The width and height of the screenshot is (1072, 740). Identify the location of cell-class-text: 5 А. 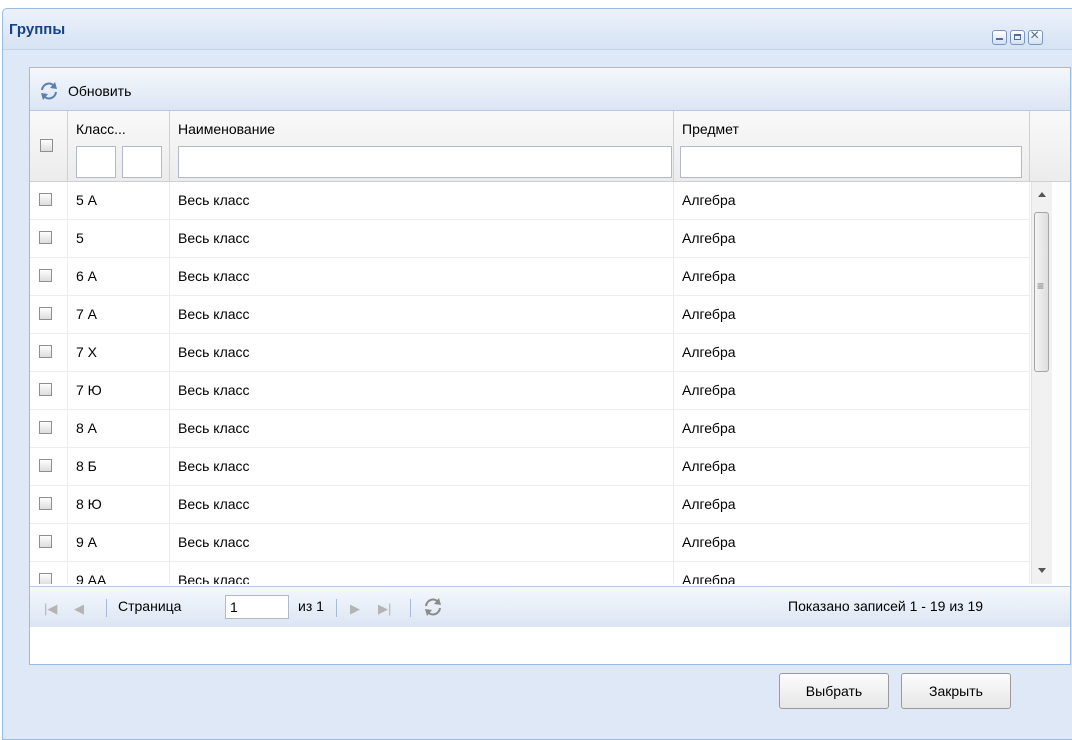
(87, 200).